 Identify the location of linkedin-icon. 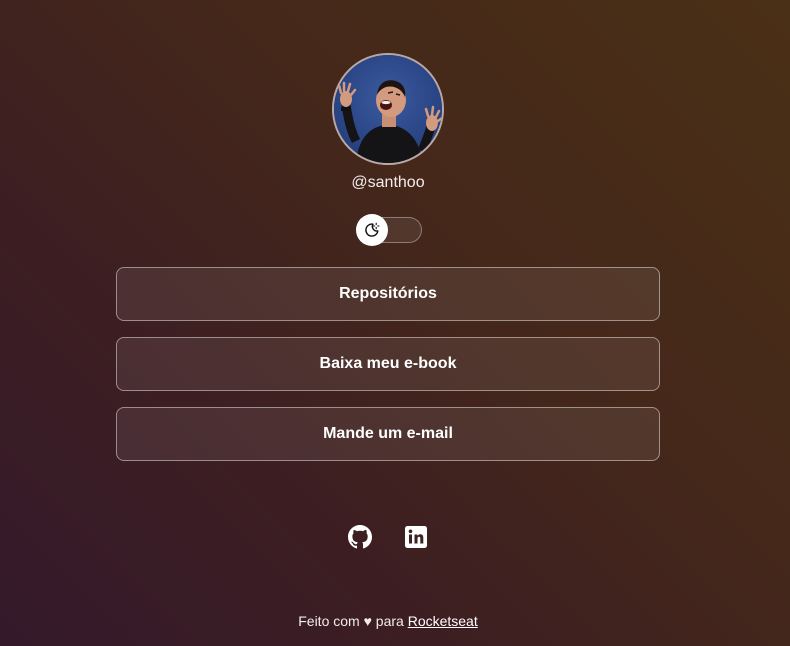
(416, 537).